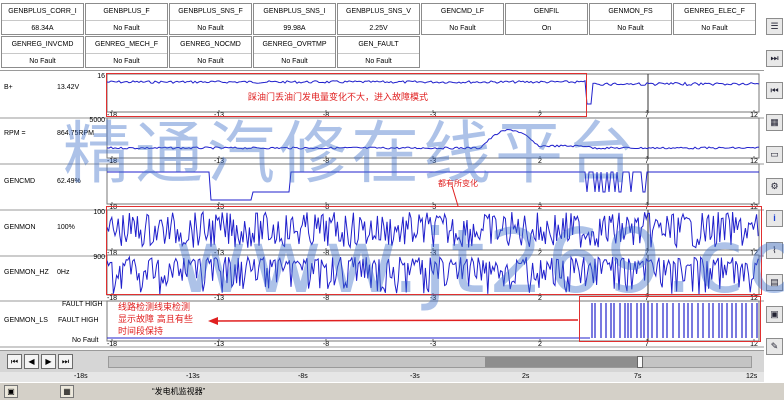 This screenshot has width=784, height=400. What do you see at coordinates (213, 321) in the screenshot?
I see `annotation-arrowhead-bottom` at bounding box center [213, 321].